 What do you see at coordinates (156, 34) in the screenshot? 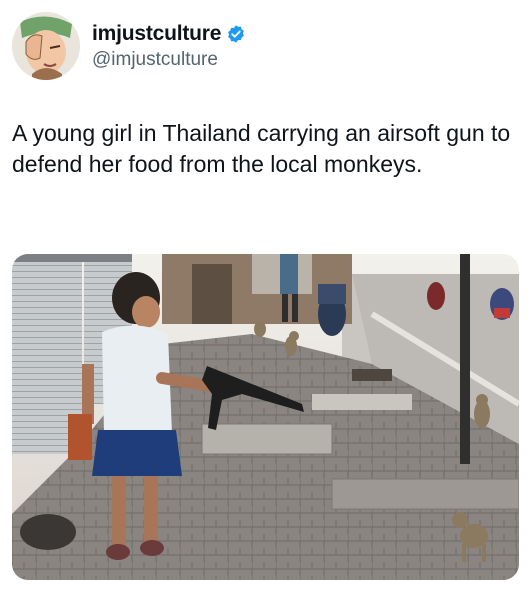
I see `author-display-name: imjustculture` at bounding box center [156, 34].